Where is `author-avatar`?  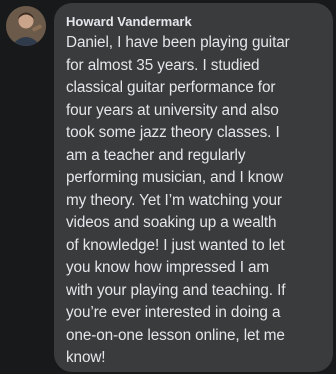
author-avatar is located at coordinates (26, 26).